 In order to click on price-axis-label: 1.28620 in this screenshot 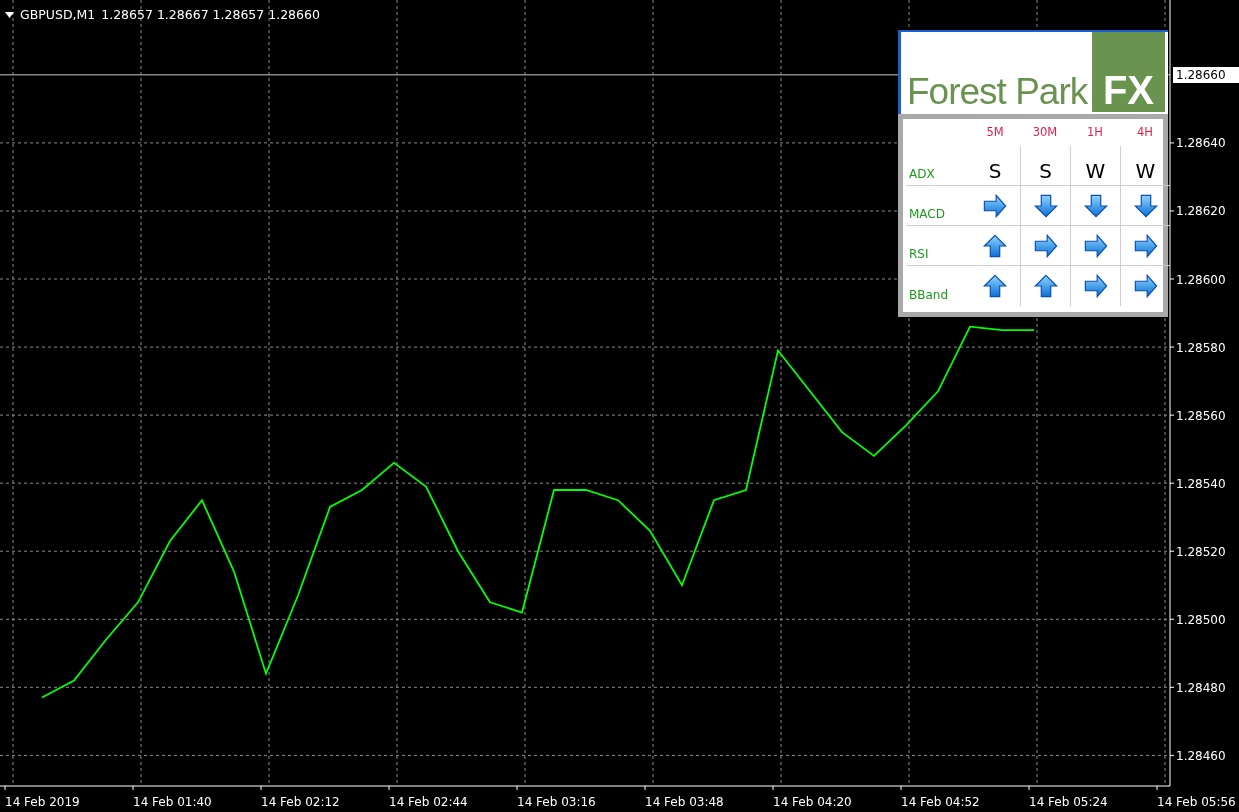, I will do `click(1201, 211)`.